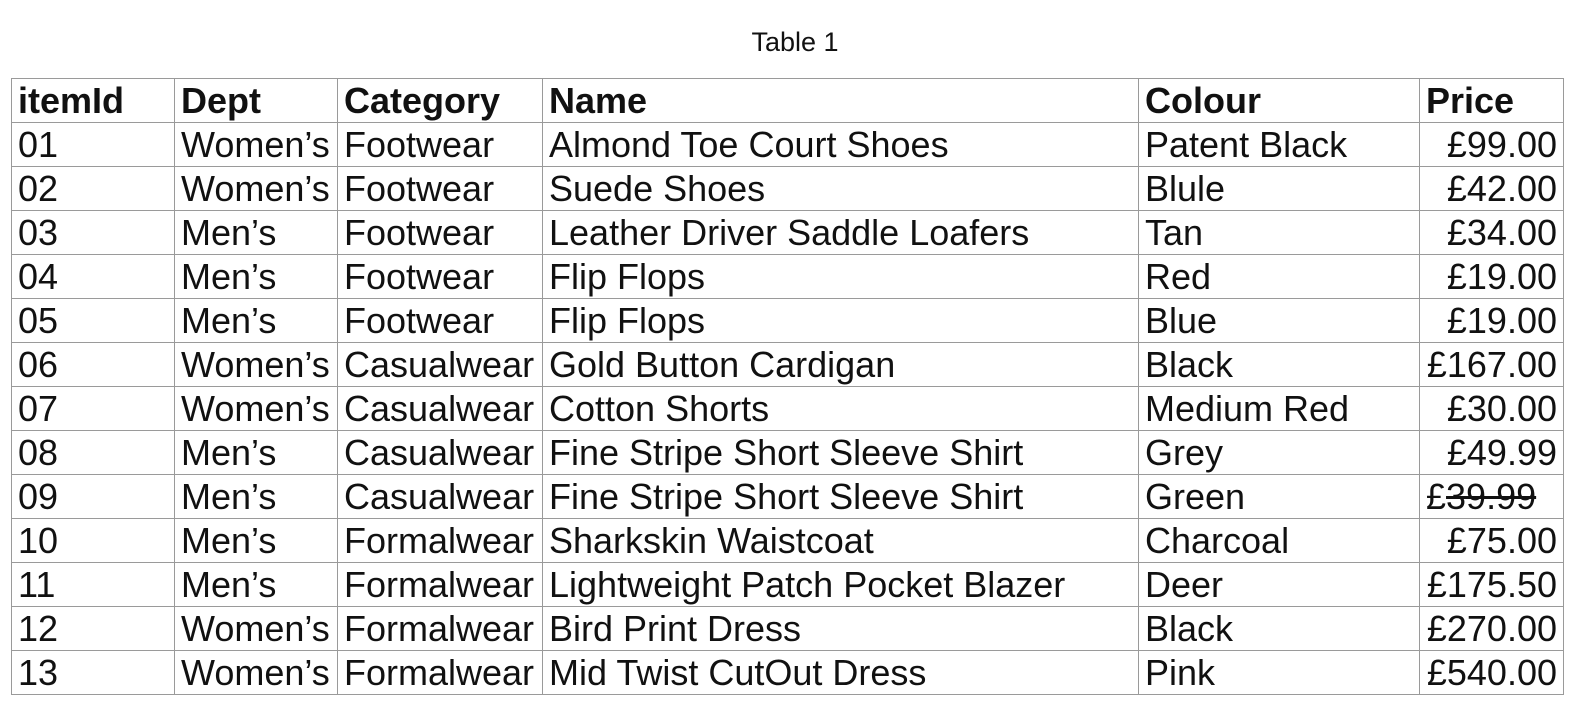  I want to click on cell-itemid: 02, so click(93, 188).